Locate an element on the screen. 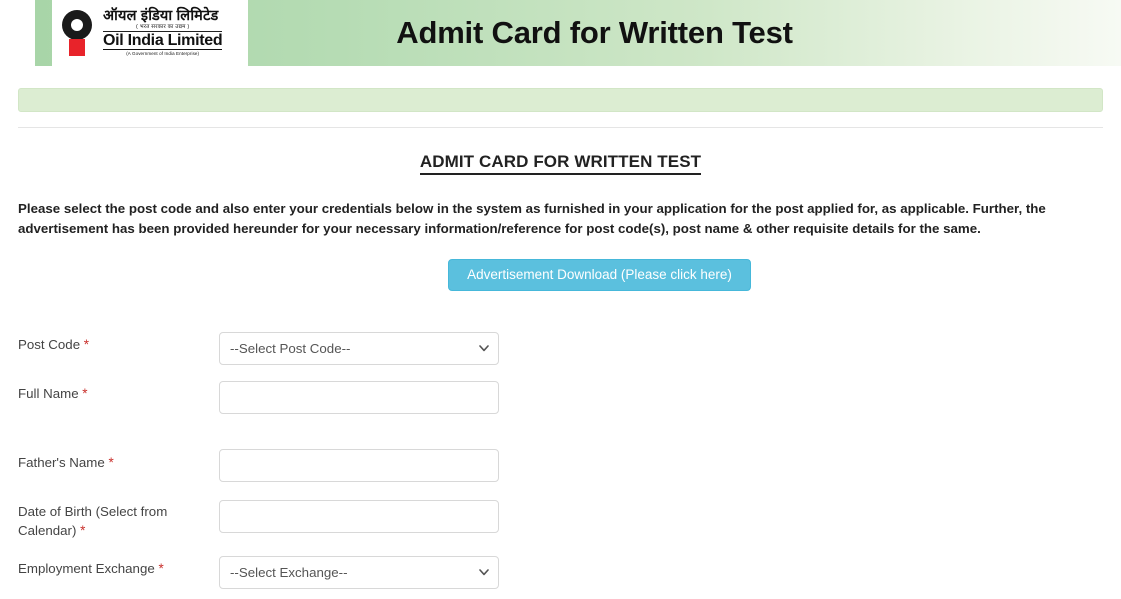 This screenshot has height=599, width=1121. full-name-input is located at coordinates (359, 397).